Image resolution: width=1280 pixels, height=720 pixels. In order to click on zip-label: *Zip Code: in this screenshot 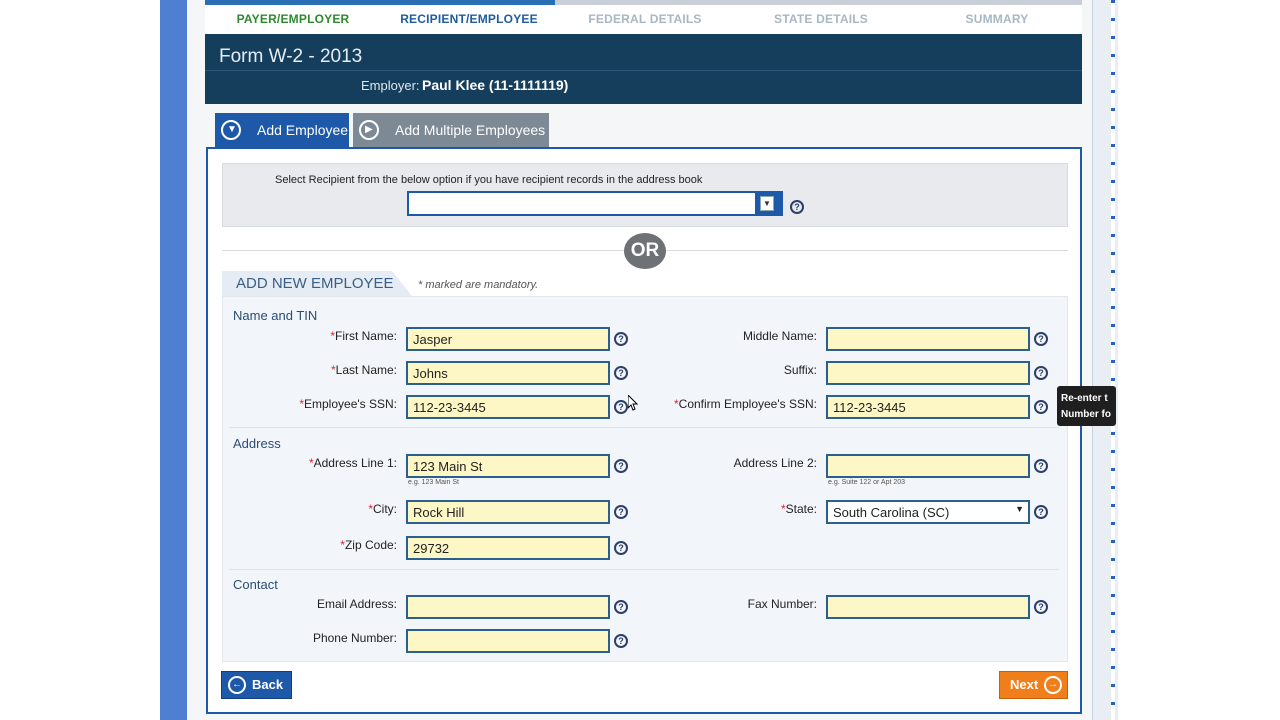, I will do `click(368, 545)`.